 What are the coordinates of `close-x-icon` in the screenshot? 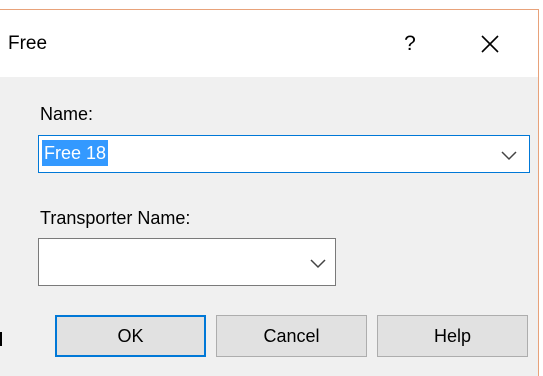 It's located at (490, 44).